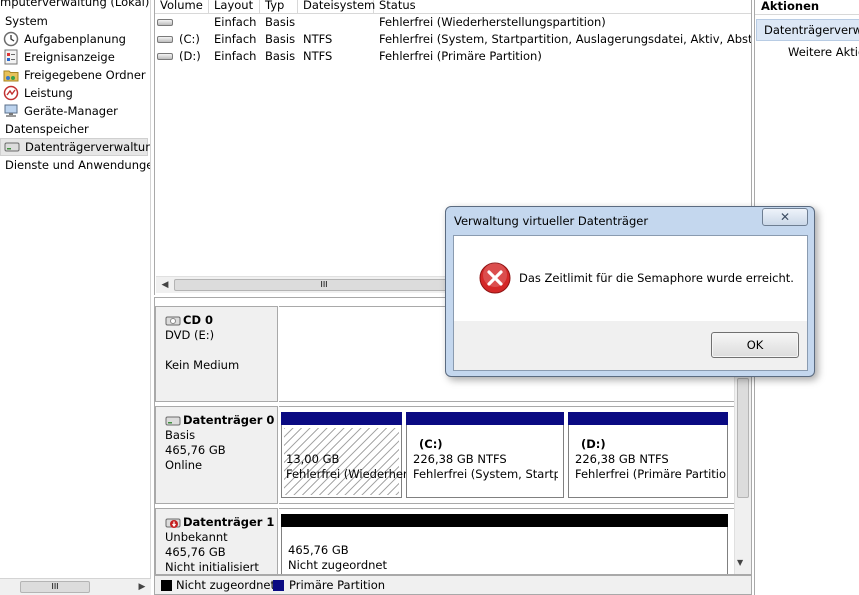  I want to click on tree-root: mputerverwaltung (Lokal), so click(74, 5).